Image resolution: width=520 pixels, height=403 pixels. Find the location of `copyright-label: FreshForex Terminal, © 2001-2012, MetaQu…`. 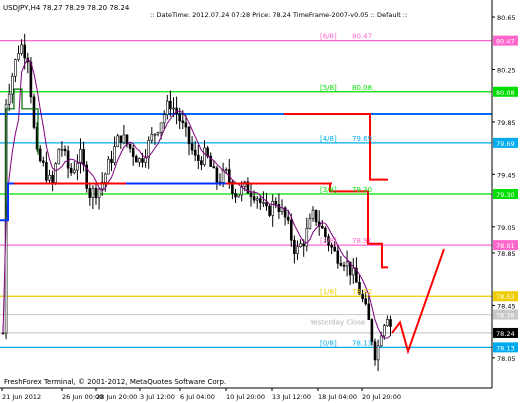

copyright-label: FreshForex Terminal, © 2001-2012, MetaQu… is located at coordinates (115, 382).